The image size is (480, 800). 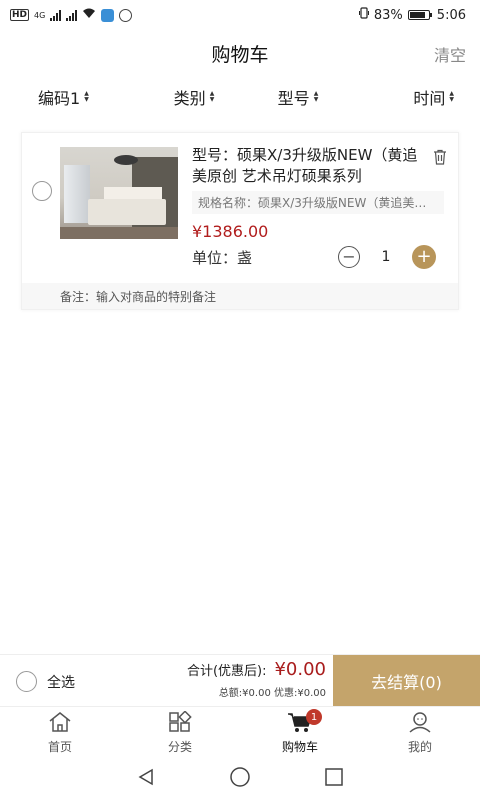 What do you see at coordinates (272, 693) in the screenshot?
I see `total-breakdown: 总额:¥0.00 优惠:¥0.00` at bounding box center [272, 693].